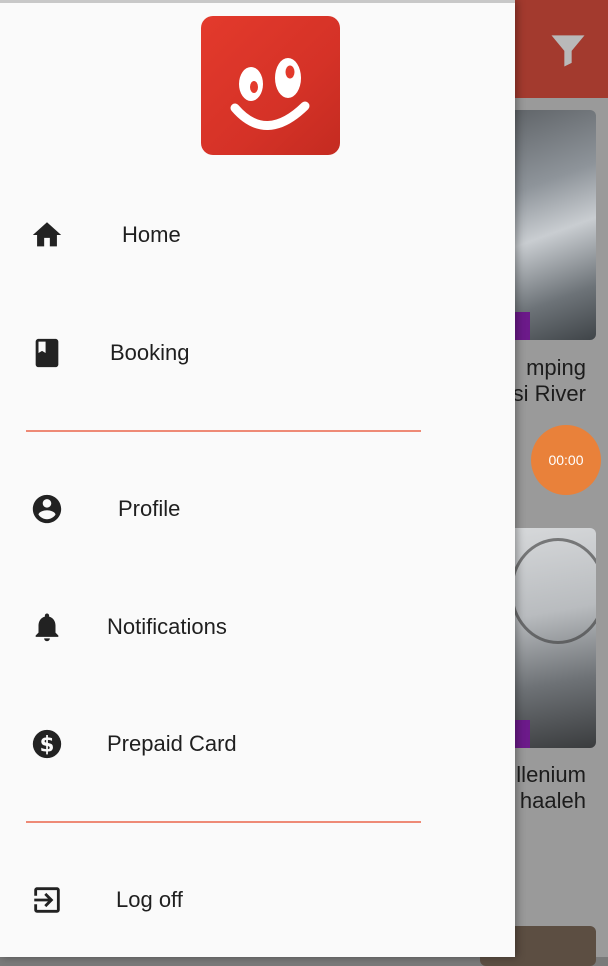 The width and height of the screenshot is (608, 966). I want to click on smiley-logo, so click(270, 85).